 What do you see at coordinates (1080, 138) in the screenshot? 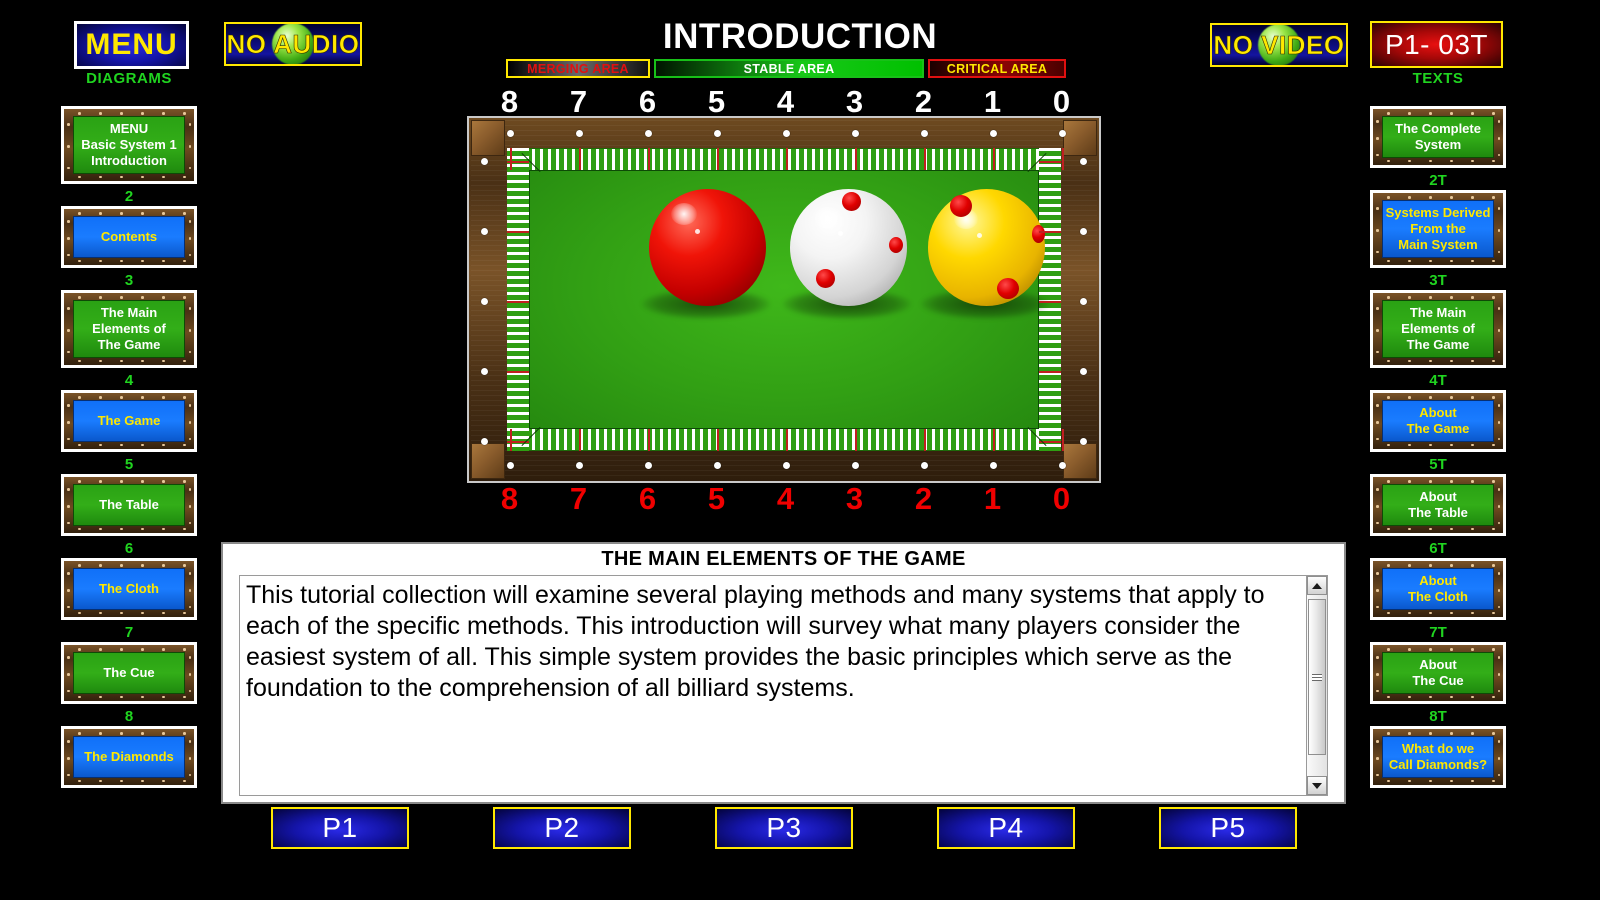
I see `corner-block` at bounding box center [1080, 138].